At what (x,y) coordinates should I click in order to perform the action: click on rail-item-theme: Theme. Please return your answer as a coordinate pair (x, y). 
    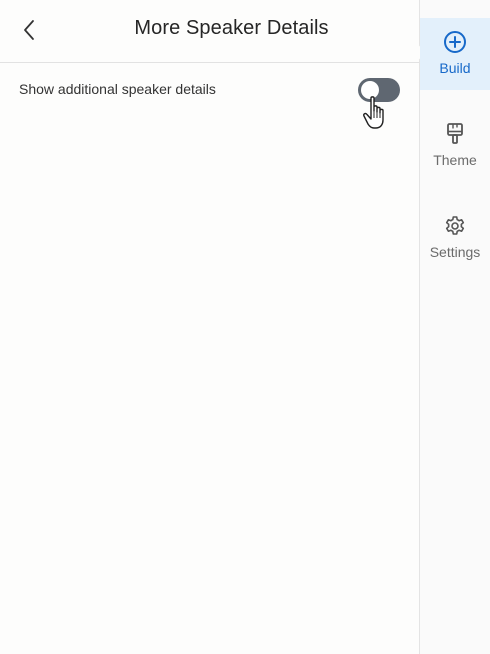
    Looking at the image, I should click on (455, 146).